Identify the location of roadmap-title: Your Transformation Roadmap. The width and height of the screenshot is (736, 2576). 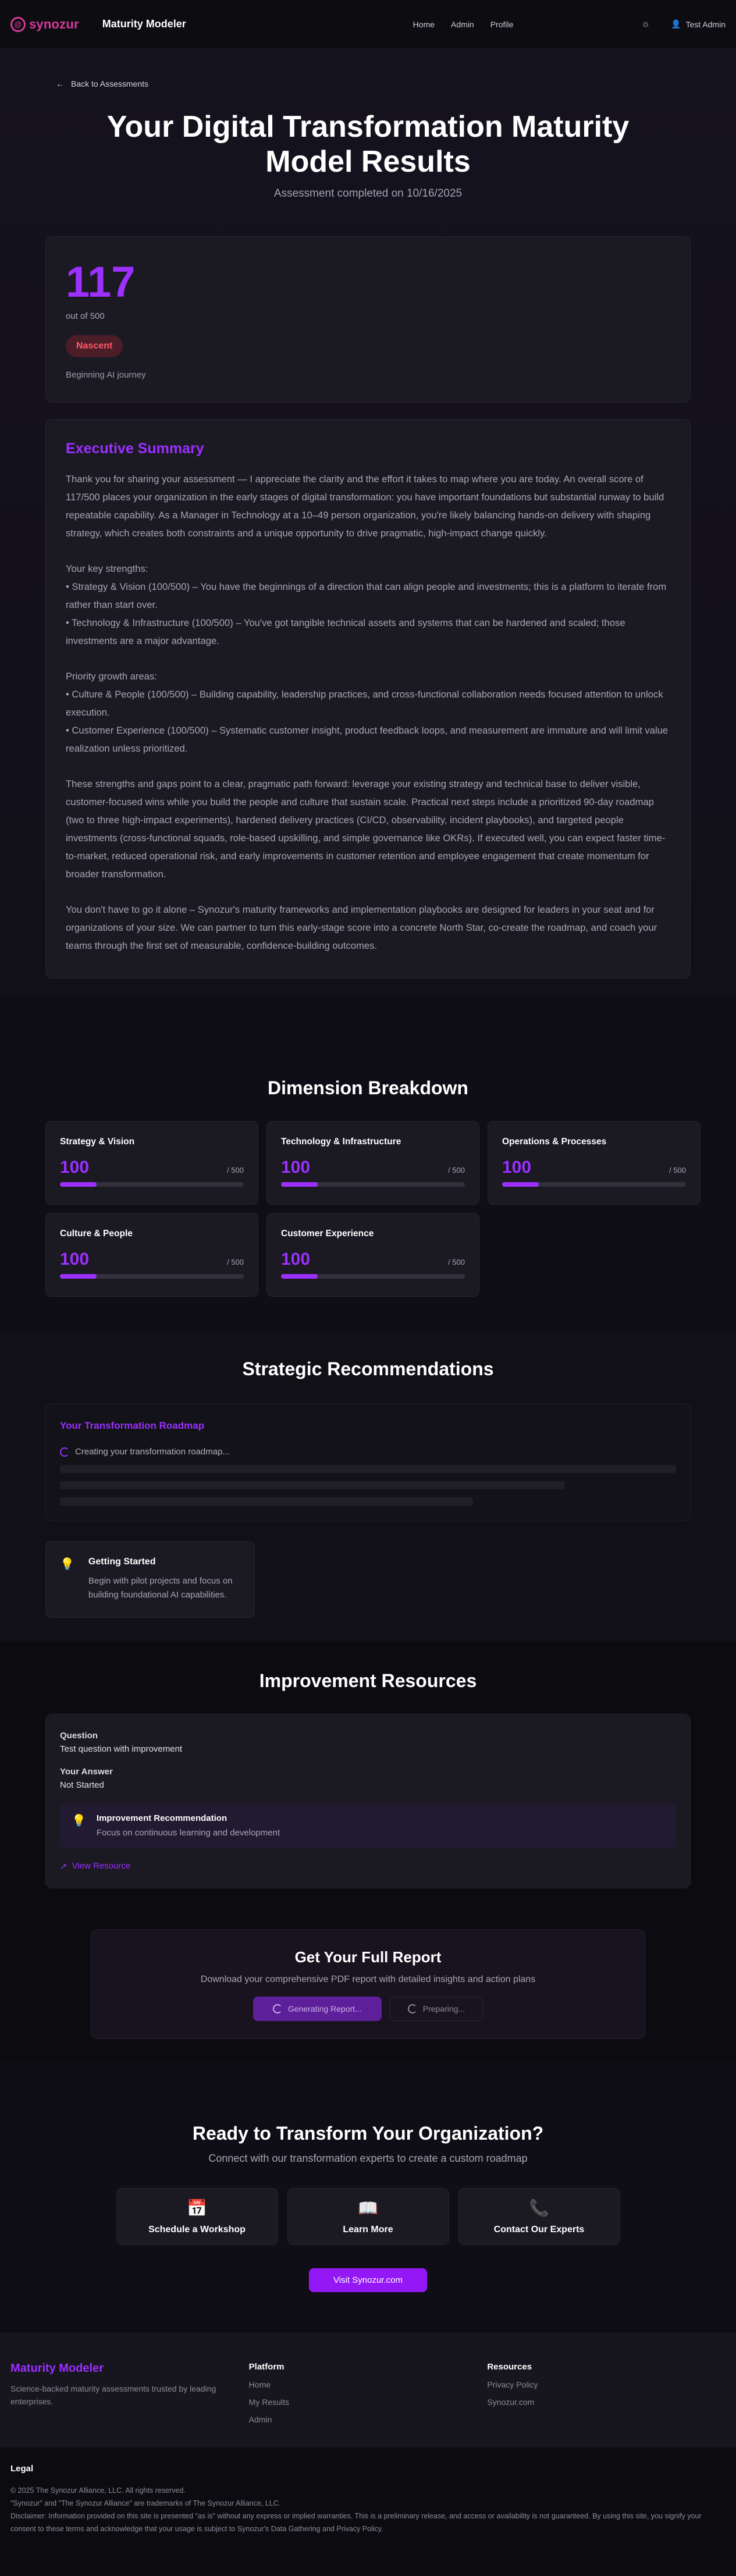
(132, 1425).